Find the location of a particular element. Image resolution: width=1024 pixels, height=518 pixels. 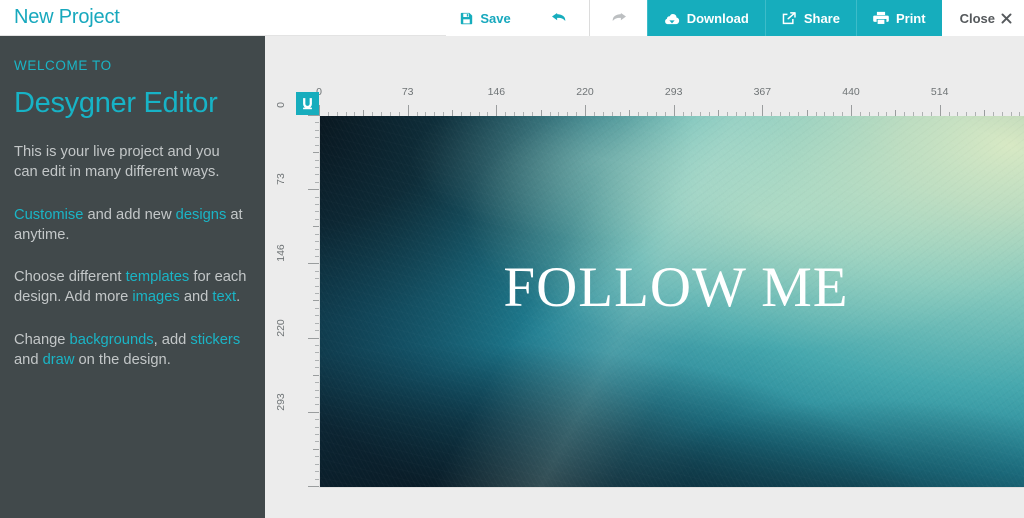

ruler-vertical is located at coordinates (313, 301).